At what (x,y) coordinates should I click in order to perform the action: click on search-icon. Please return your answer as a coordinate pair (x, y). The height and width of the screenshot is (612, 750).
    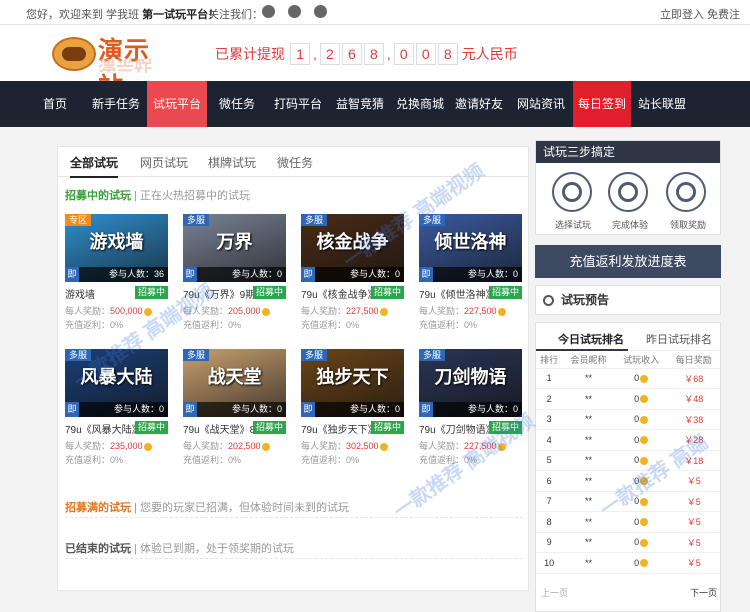
    Looking at the image, I should click on (572, 192).